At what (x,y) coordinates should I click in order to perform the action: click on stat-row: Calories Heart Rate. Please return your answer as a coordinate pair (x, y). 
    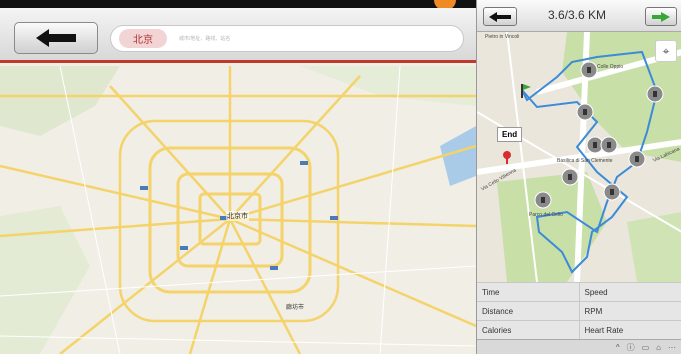
    Looking at the image, I should click on (579, 329).